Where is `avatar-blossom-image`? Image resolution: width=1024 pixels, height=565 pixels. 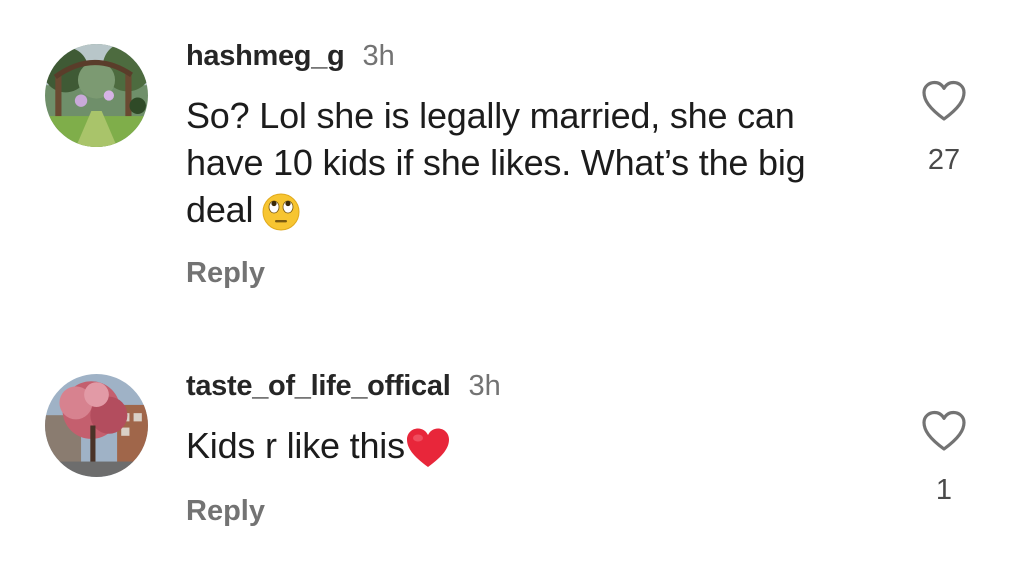
avatar-blossom-image is located at coordinates (96, 425).